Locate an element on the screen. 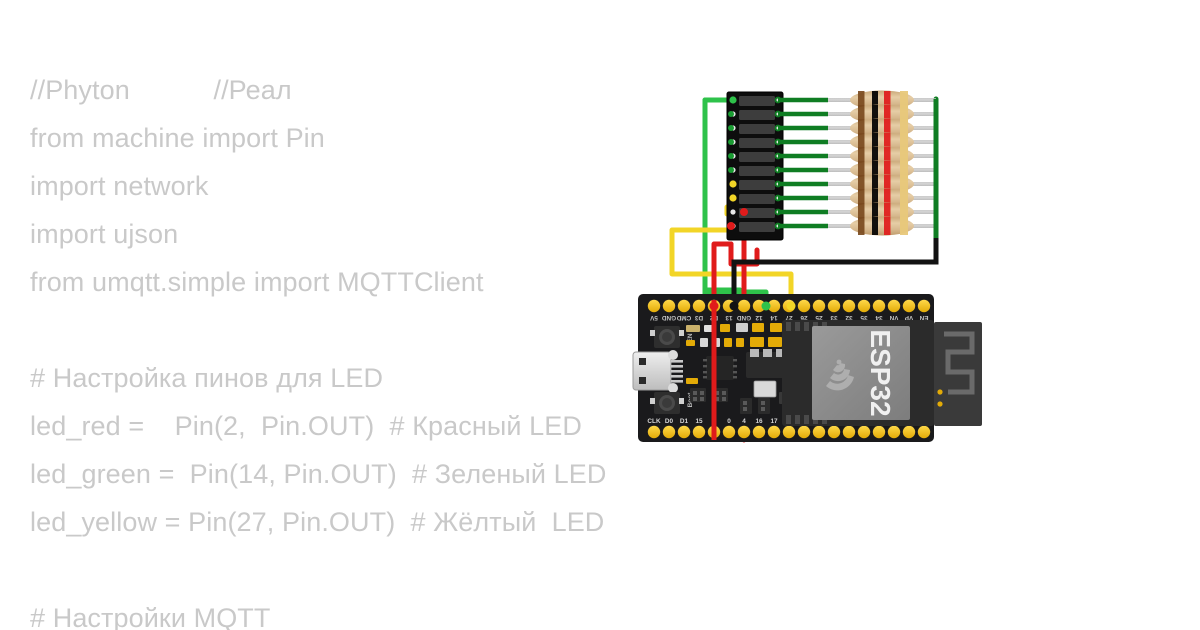 The height and width of the screenshot is (630, 1200). svg-text: 18 is located at coordinates (804, 421).